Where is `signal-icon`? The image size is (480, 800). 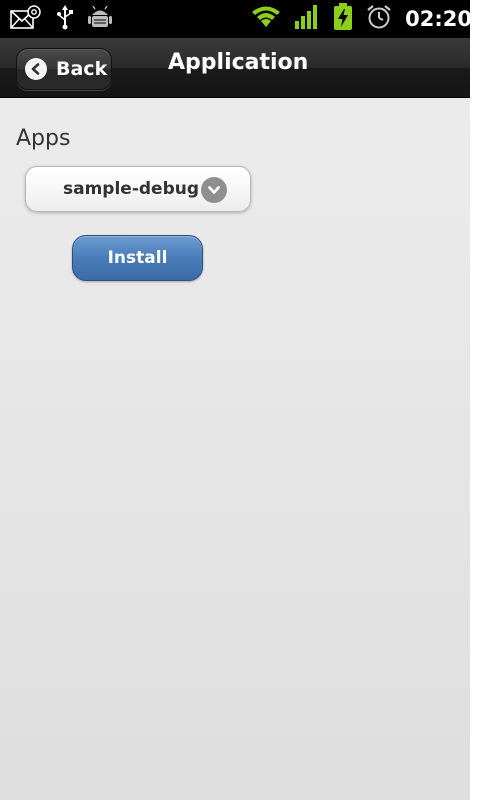 signal-icon is located at coordinates (307, 19).